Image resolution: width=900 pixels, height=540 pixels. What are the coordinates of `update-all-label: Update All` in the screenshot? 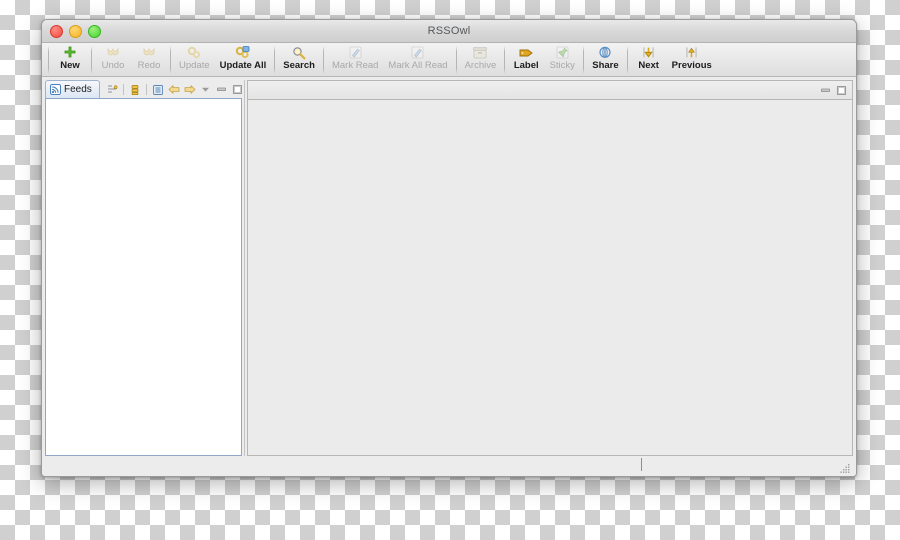 It's located at (243, 65).